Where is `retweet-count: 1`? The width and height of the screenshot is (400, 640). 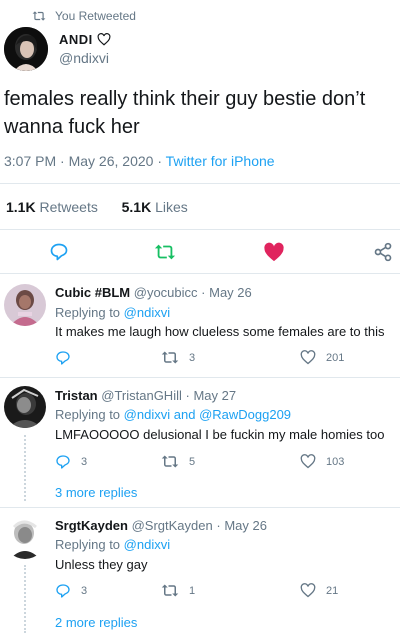 retweet-count: 1 is located at coordinates (192, 590).